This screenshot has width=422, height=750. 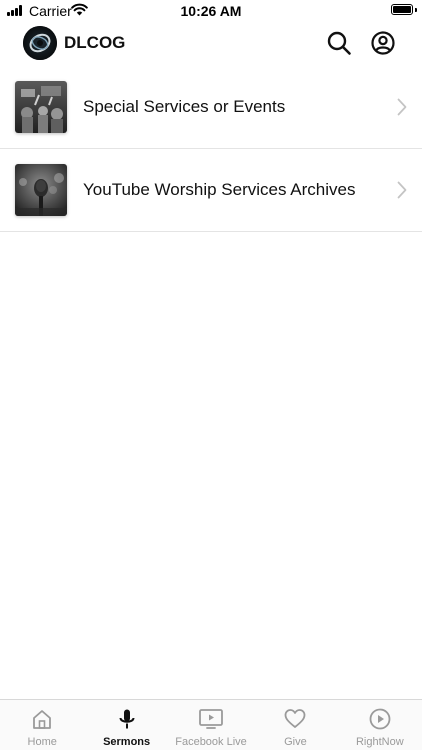 What do you see at coordinates (211, 719) in the screenshot?
I see `tv-play-icon` at bounding box center [211, 719].